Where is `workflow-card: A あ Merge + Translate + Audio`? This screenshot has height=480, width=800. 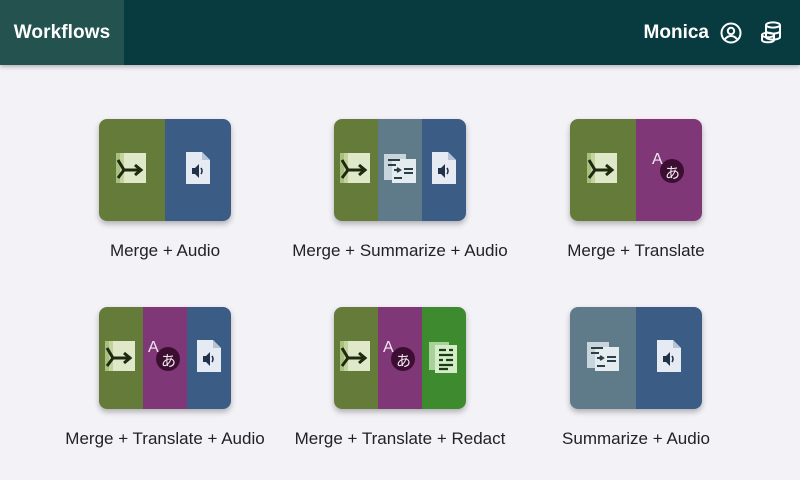
workflow-card: A あ Merge + Translate + Audio is located at coordinates (165, 378).